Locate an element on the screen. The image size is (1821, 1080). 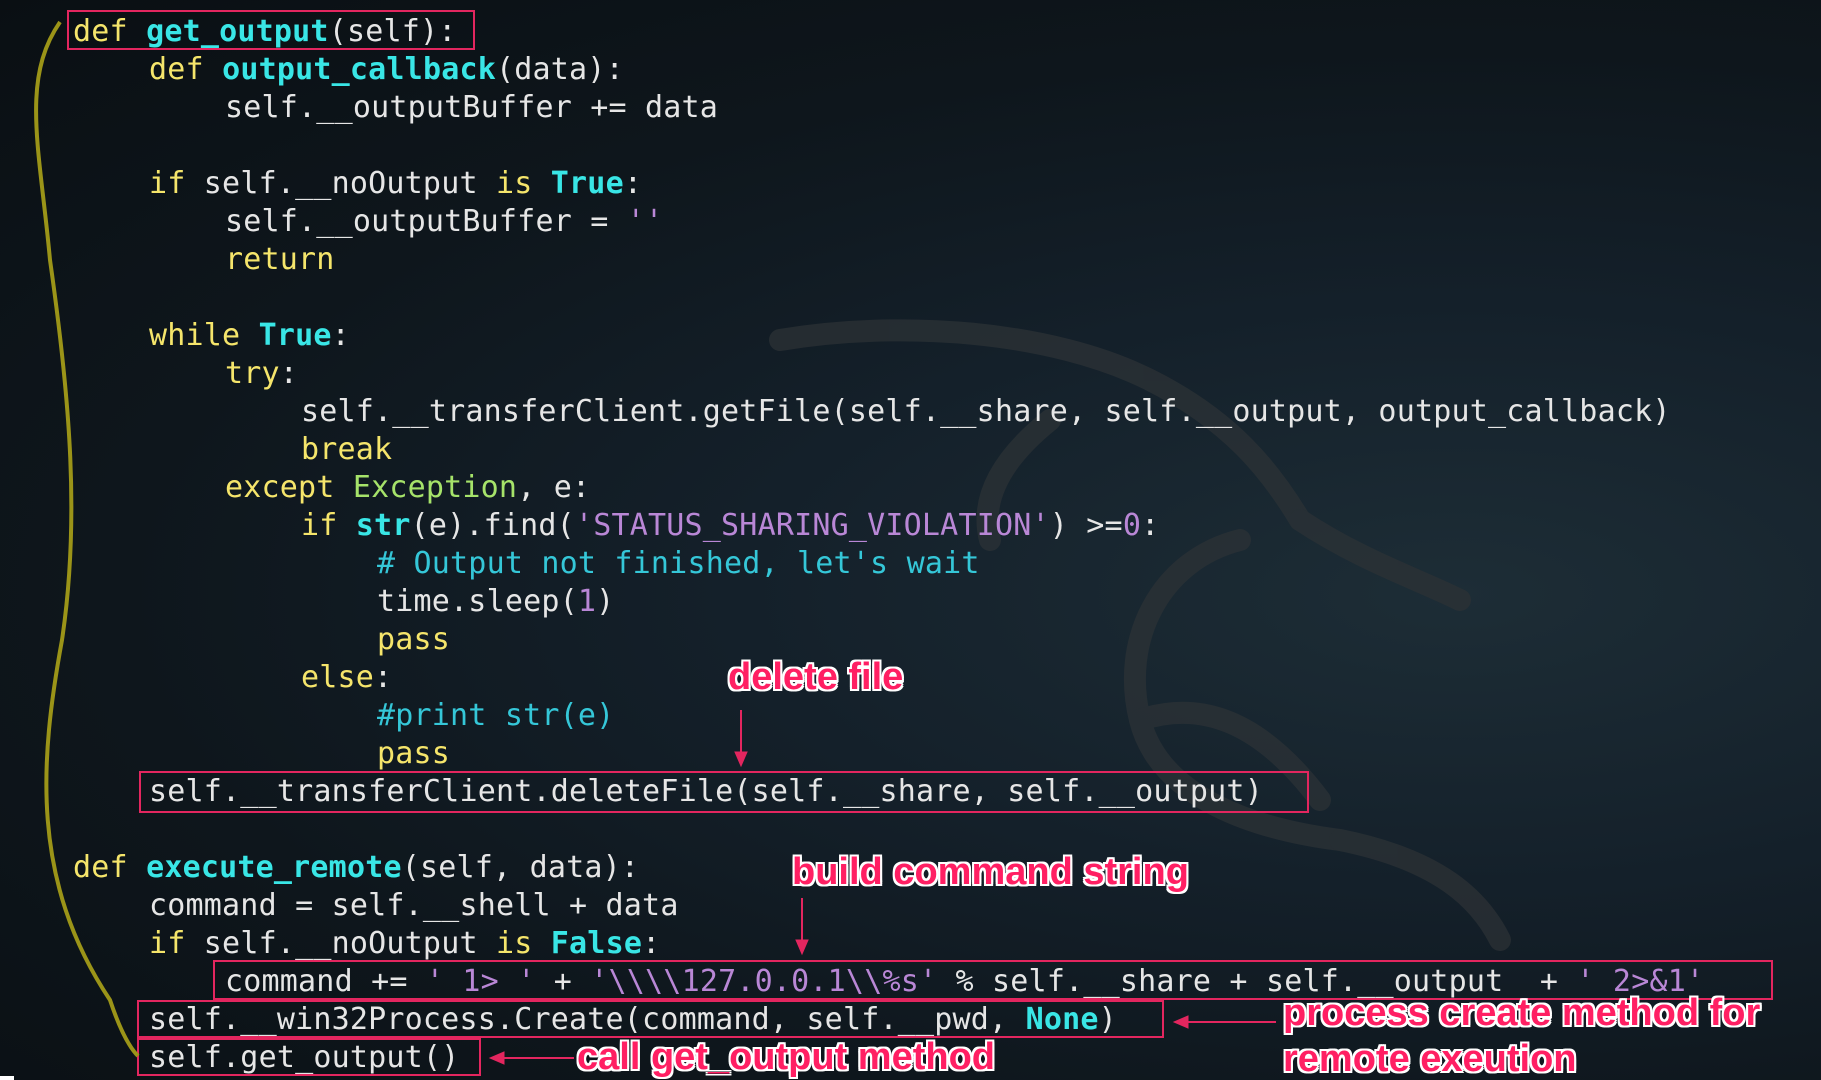
keyword-token: try is located at coordinates (252, 373).